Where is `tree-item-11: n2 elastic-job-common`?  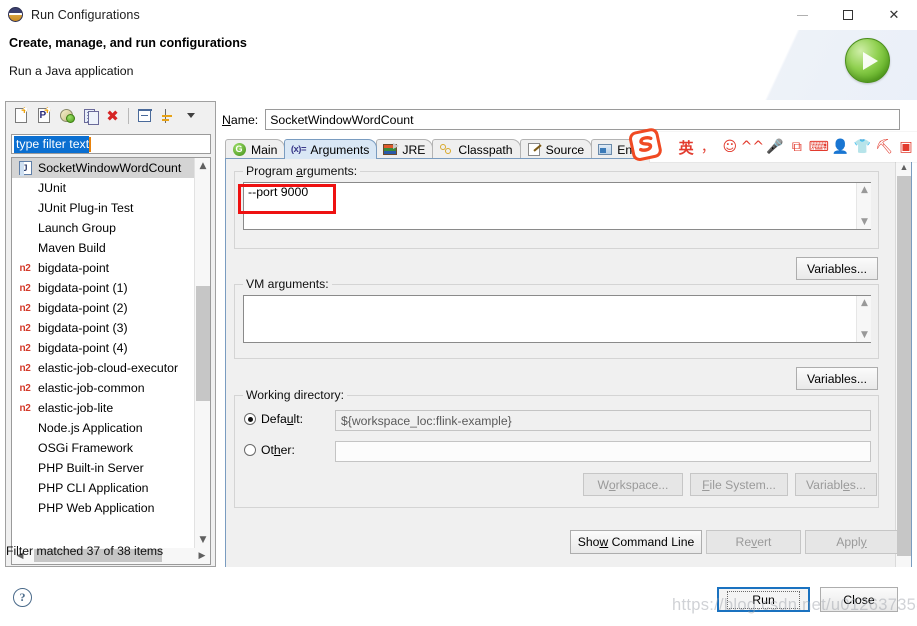
tree-item-11: n2 elastic-job-common is located at coordinates (103, 388).